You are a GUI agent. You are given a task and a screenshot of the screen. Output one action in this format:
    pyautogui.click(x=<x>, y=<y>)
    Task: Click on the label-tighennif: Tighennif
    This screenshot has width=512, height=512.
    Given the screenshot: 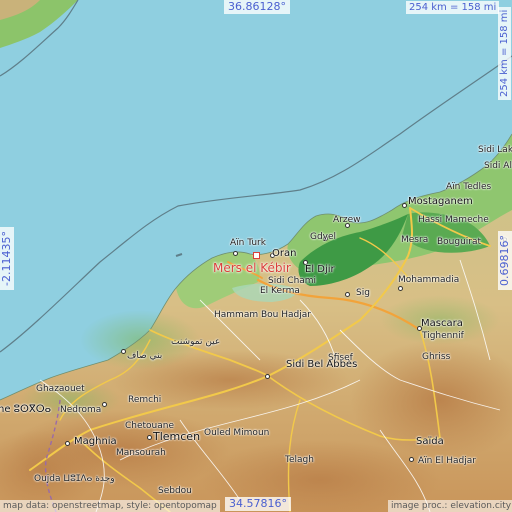 What is the action you would take?
    pyautogui.click(x=443, y=336)
    